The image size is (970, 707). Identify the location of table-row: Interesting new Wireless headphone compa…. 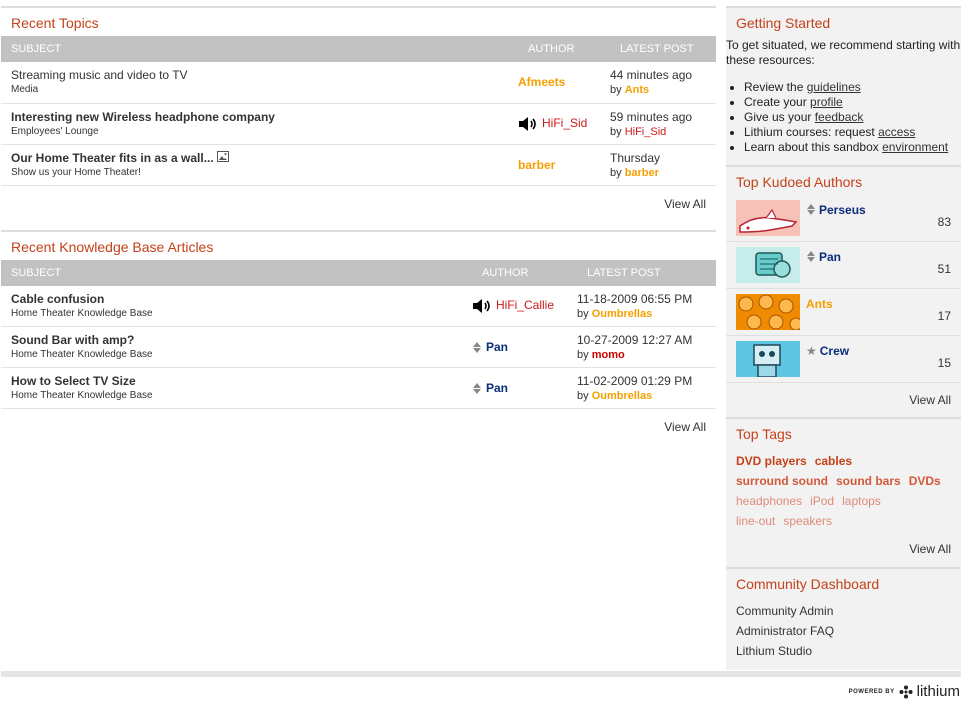
(358, 124).